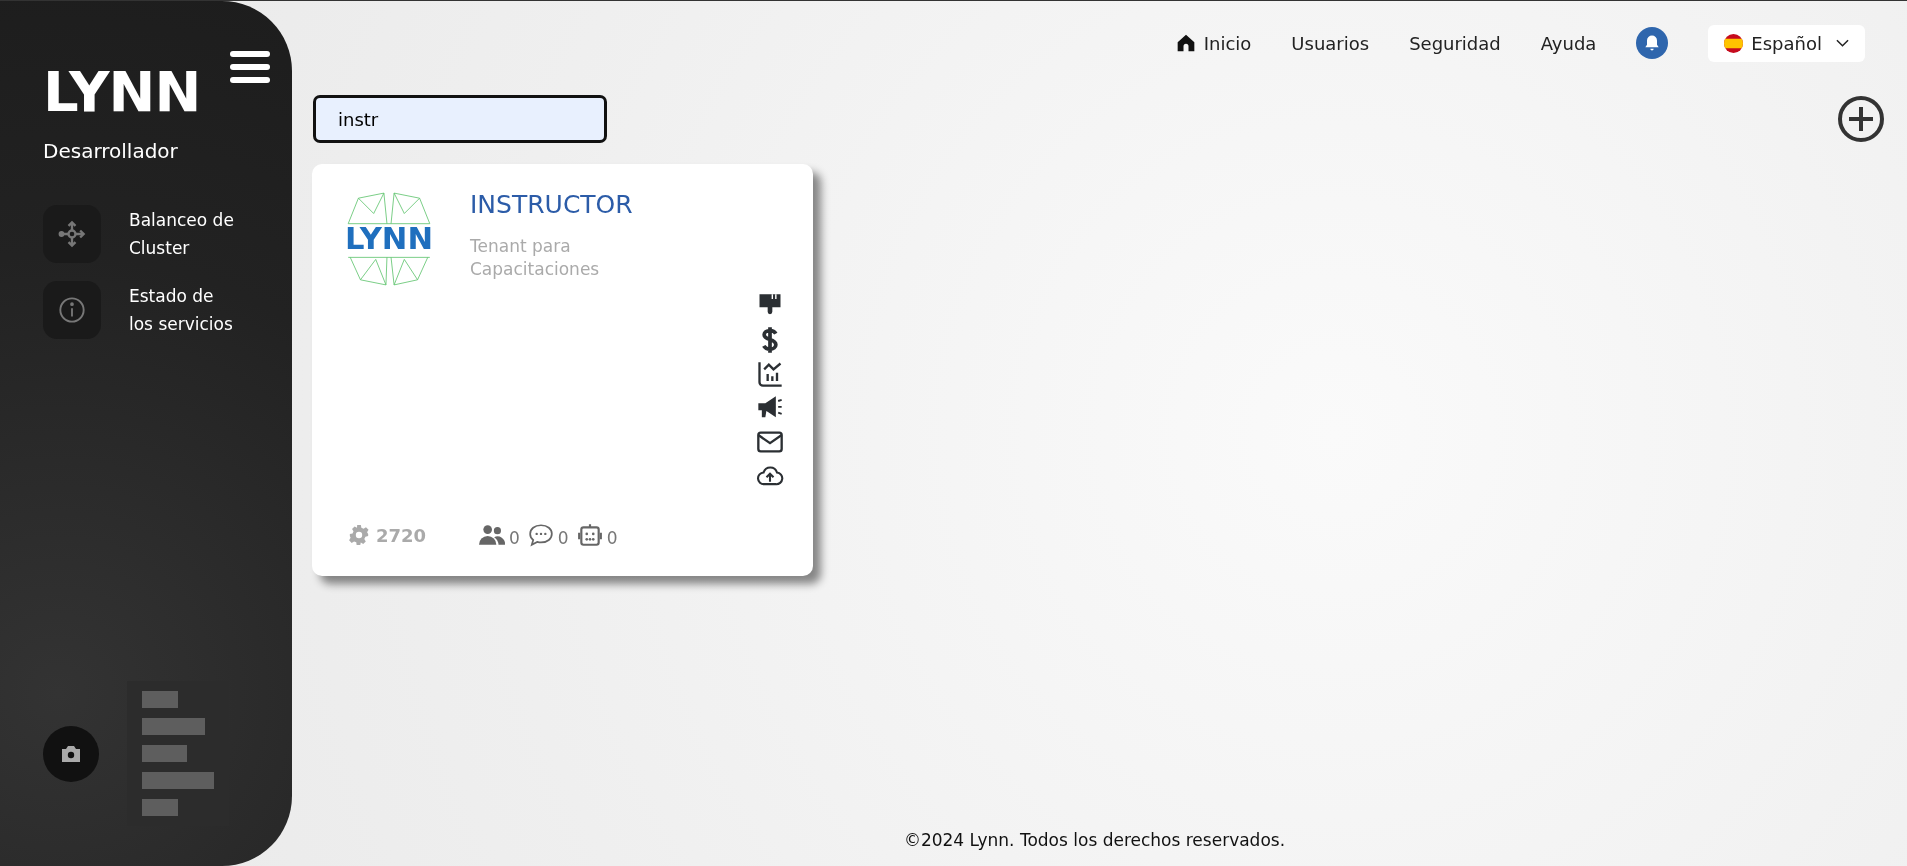  What do you see at coordinates (359, 535) in the screenshot?
I see `gear-icon` at bounding box center [359, 535].